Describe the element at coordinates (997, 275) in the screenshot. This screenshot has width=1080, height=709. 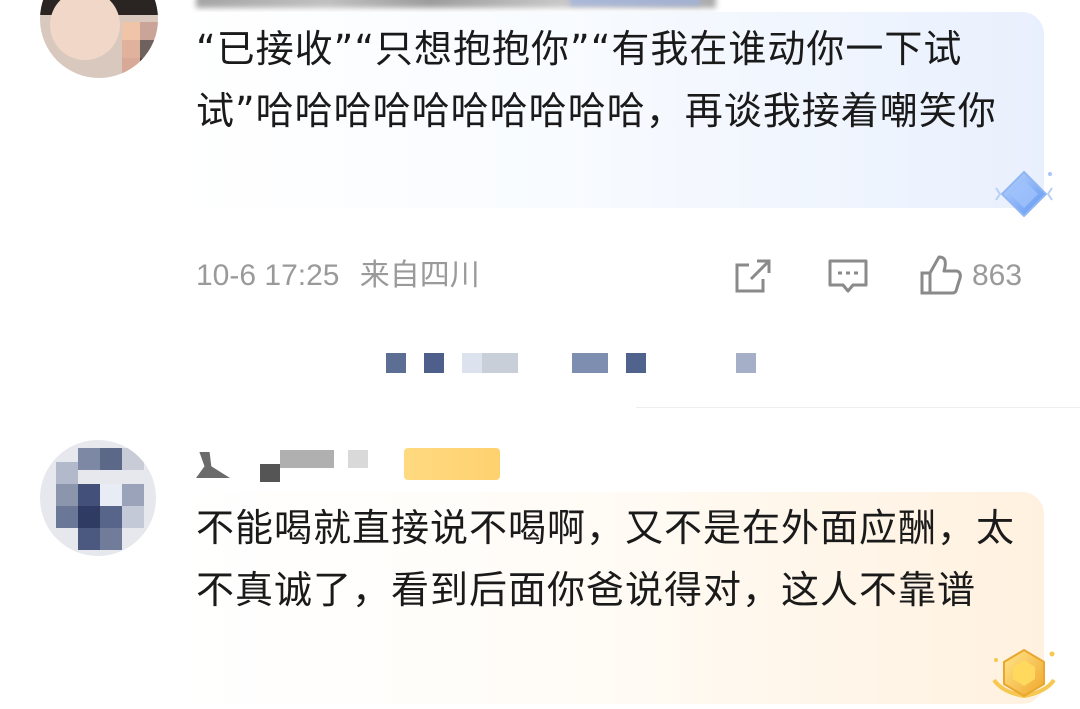
I see `like-count: 863` at that location.